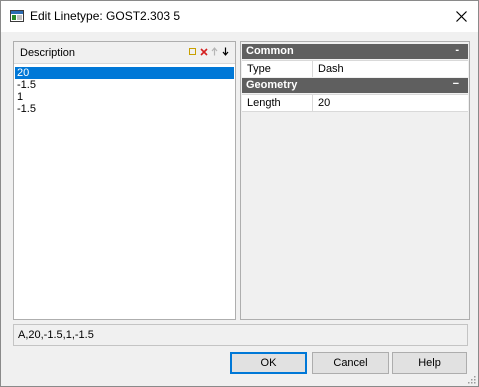 The height and width of the screenshot is (387, 479). I want to click on property-name-length: Length, so click(264, 103).